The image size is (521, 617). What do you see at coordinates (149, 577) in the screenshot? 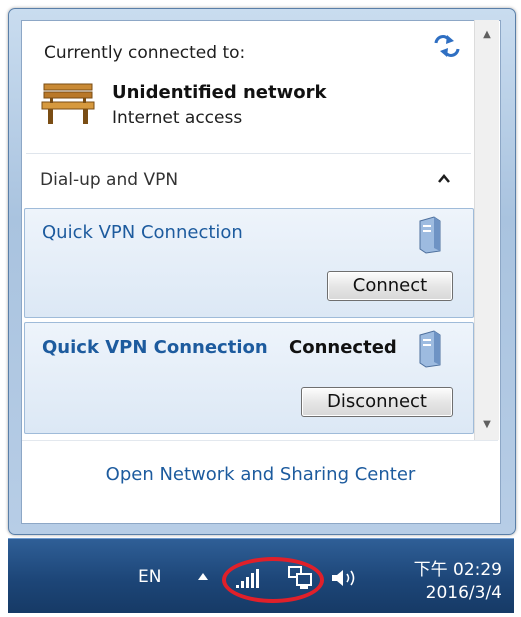
I see `language-indicator: EN` at bounding box center [149, 577].